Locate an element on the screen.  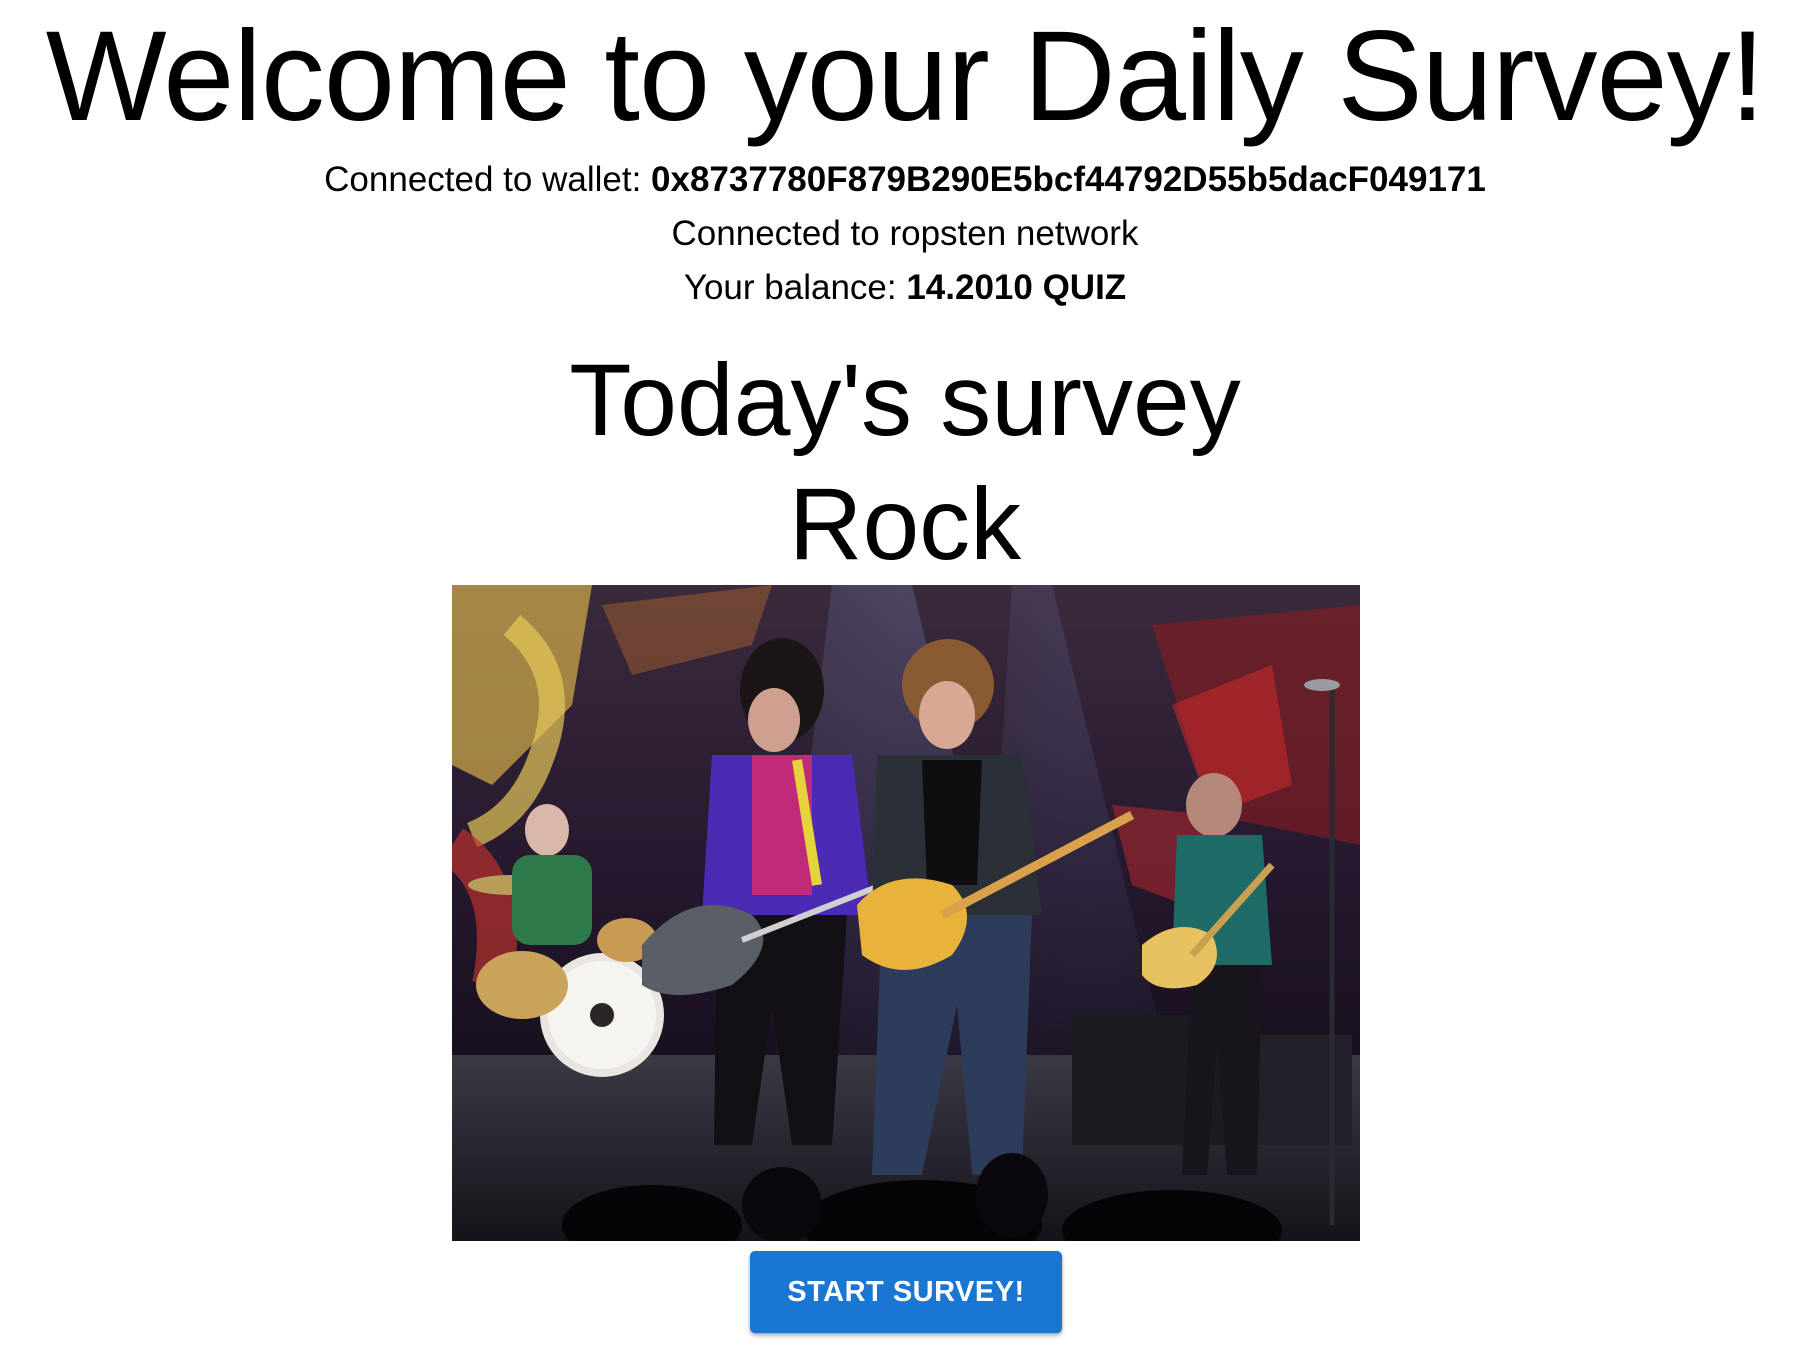
start-survey-button: START SURVEY! is located at coordinates (906, 1292).